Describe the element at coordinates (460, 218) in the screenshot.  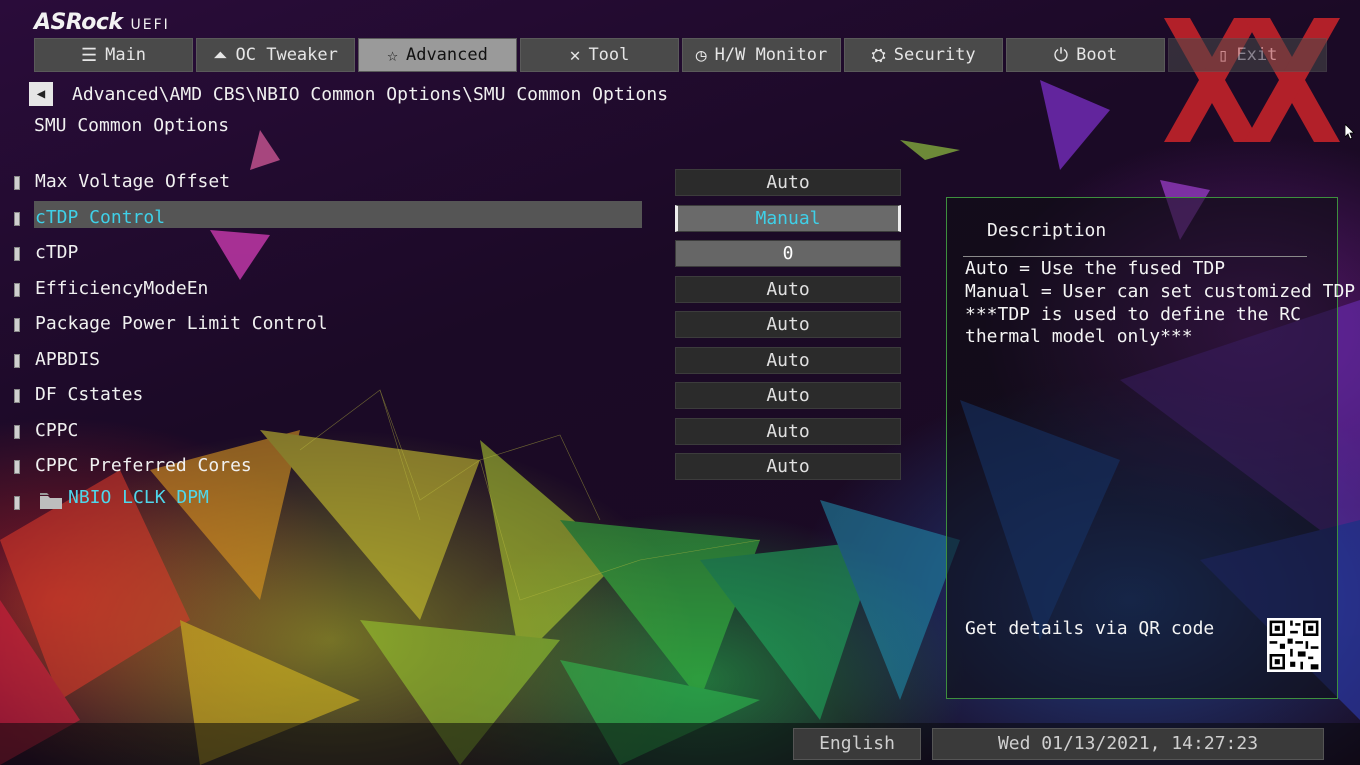
I see `setting-row-ctdp-control: cTDP Control Manual` at that location.